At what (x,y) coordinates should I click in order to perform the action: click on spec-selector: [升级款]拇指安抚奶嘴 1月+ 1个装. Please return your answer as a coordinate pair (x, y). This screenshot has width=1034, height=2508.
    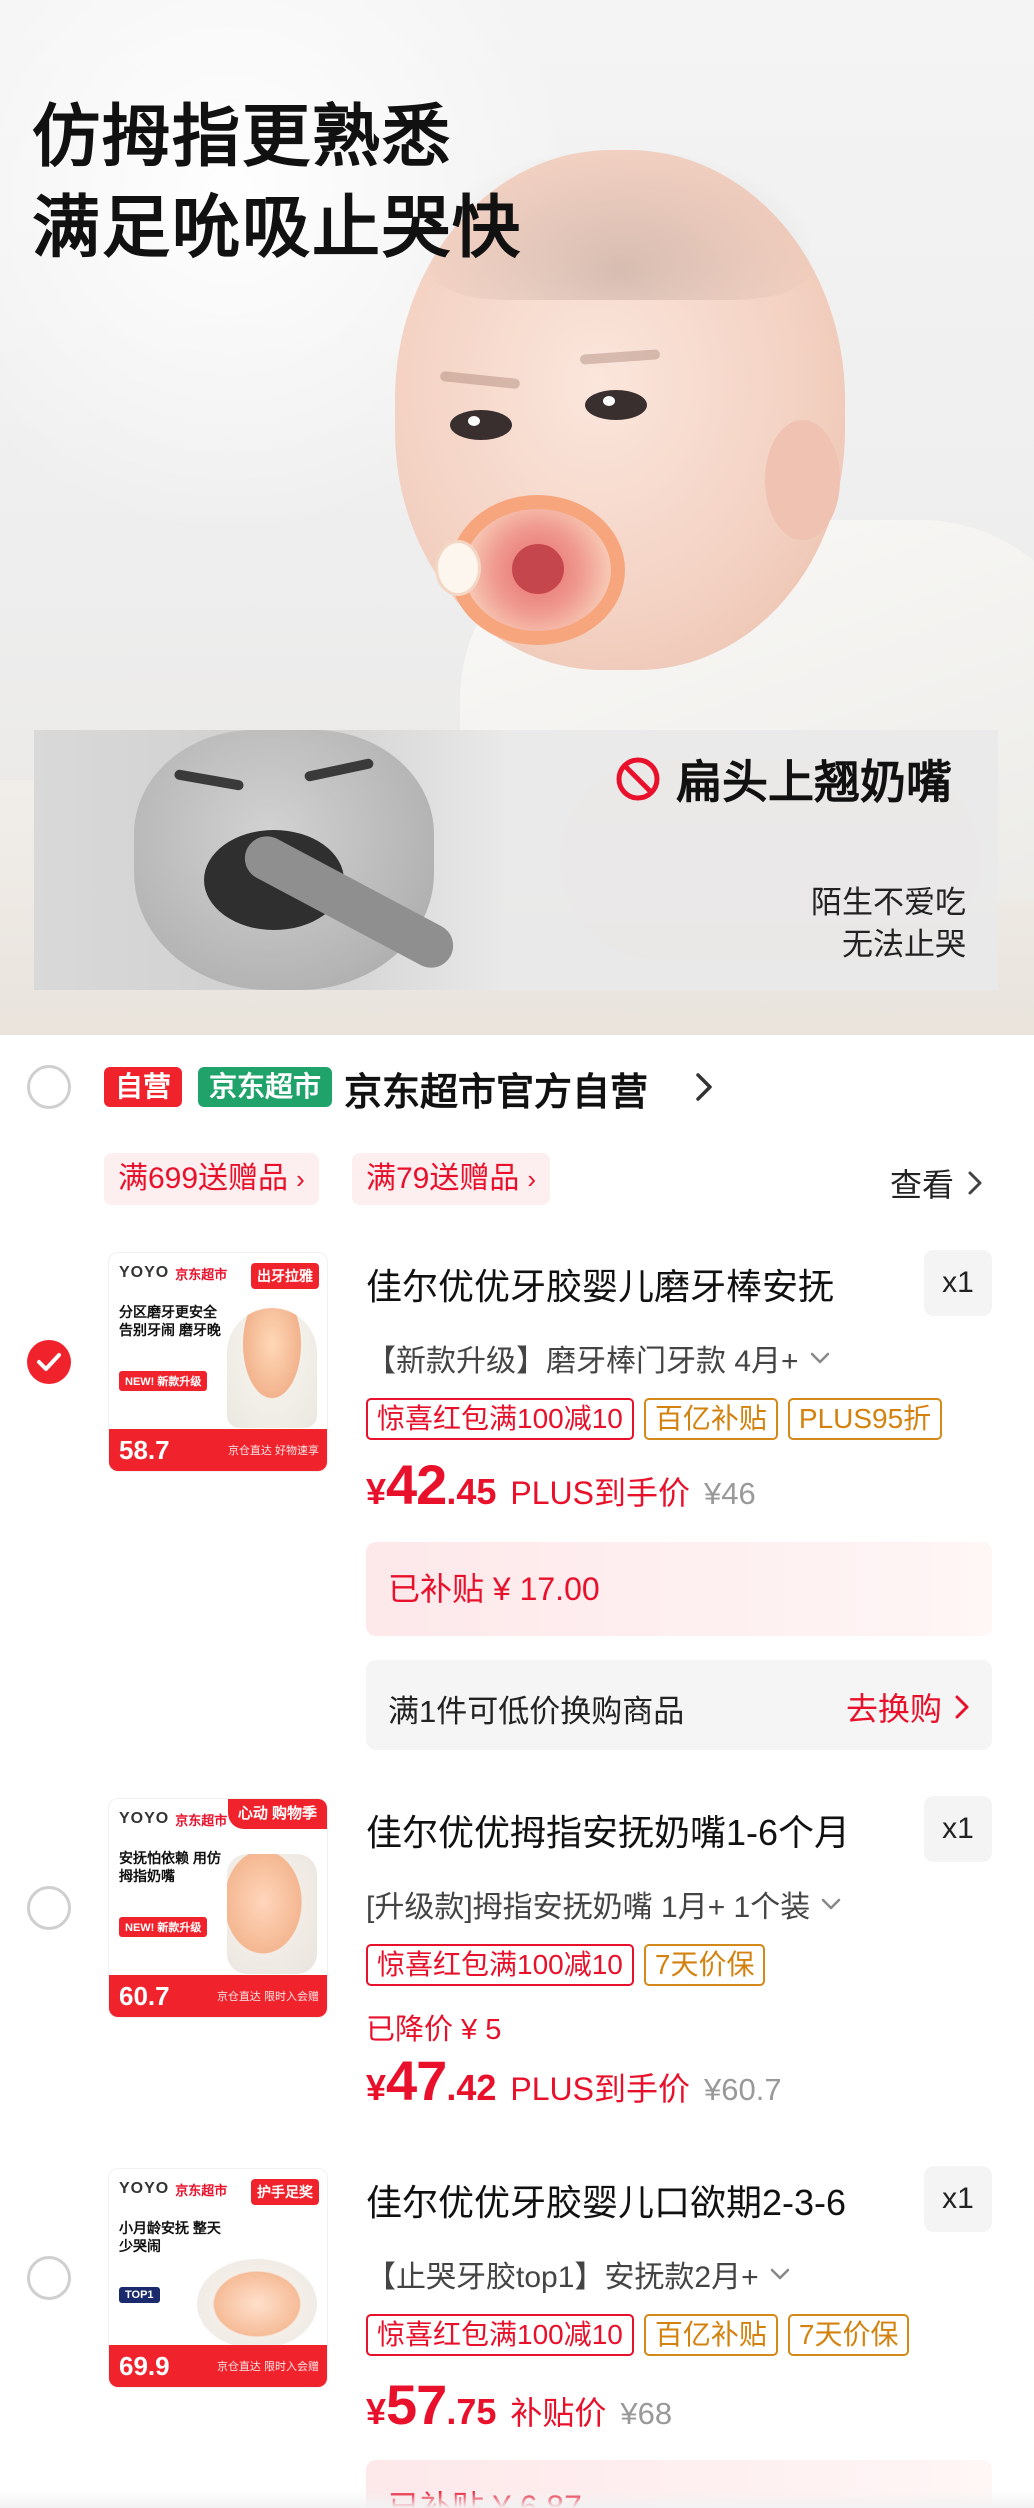
    Looking at the image, I should click on (604, 1904).